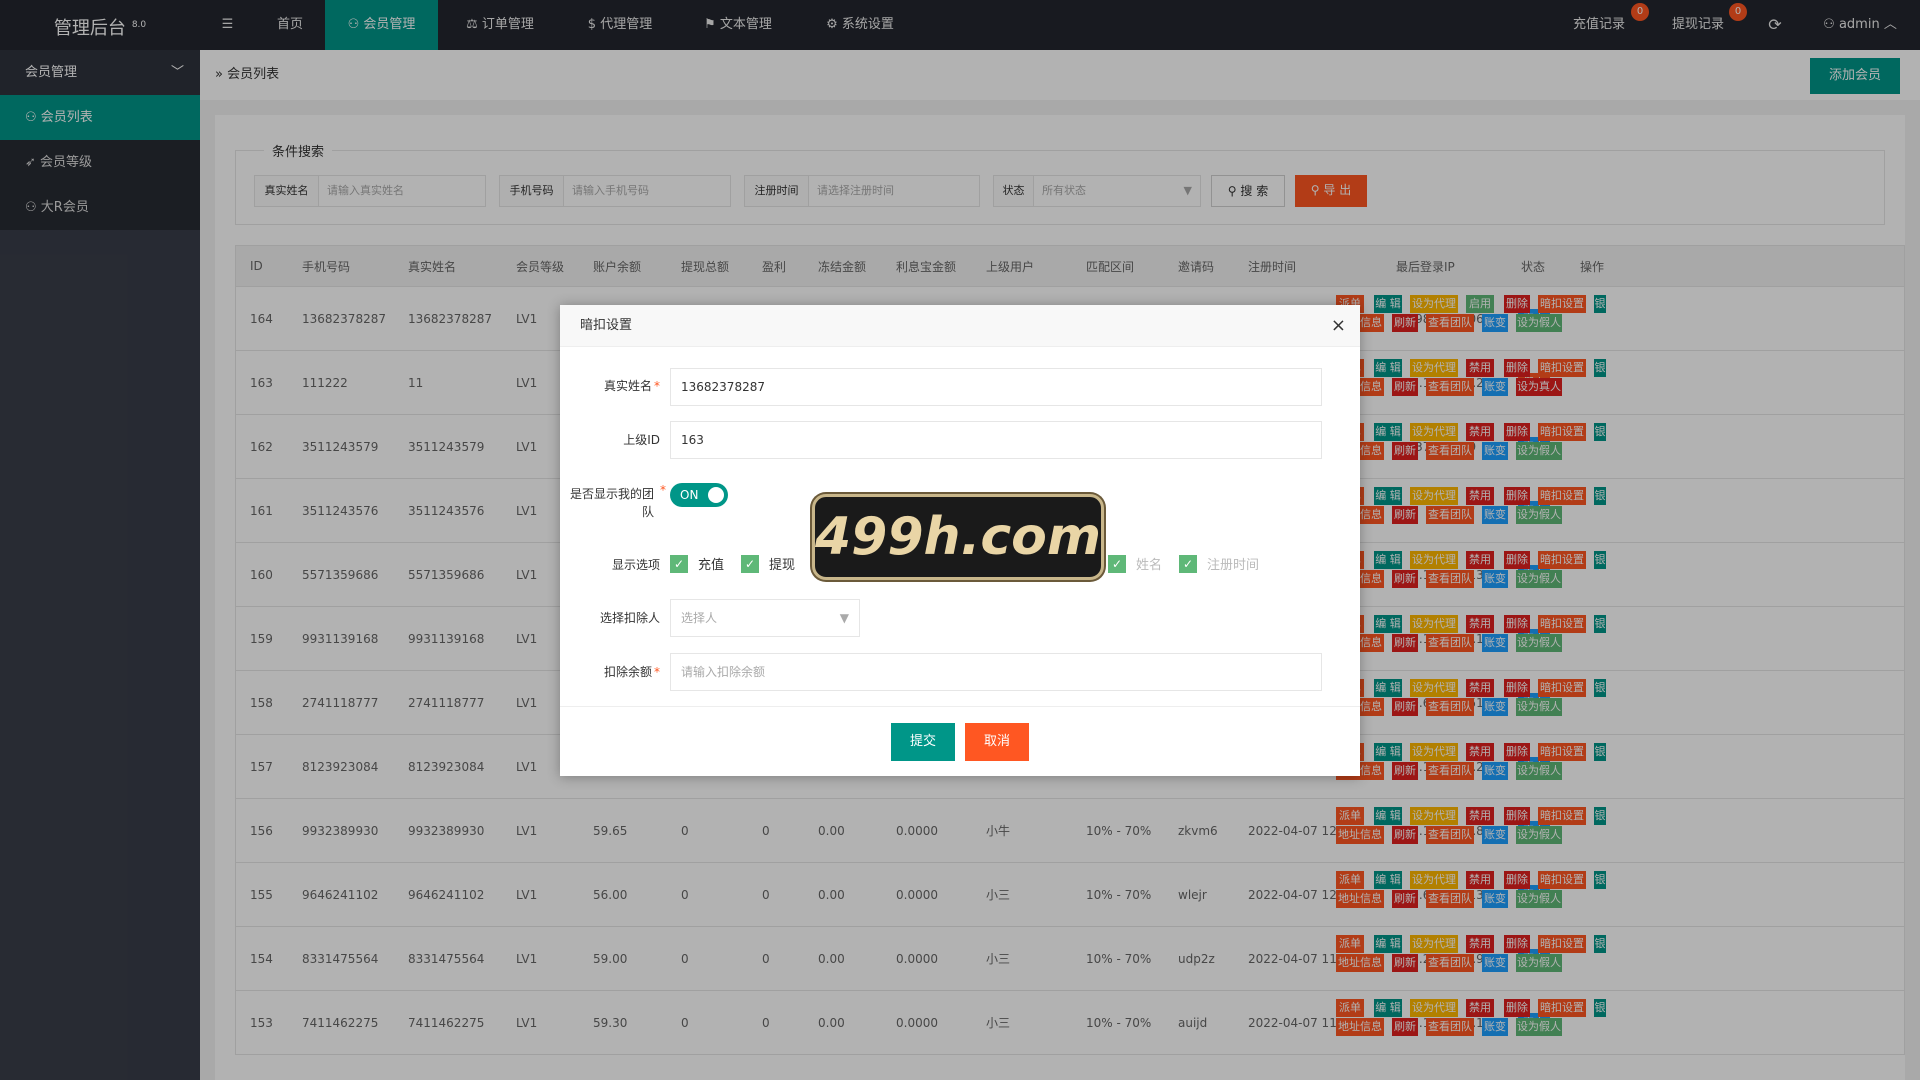  I want to click on caret-down-icon: ▼, so click(844, 618).